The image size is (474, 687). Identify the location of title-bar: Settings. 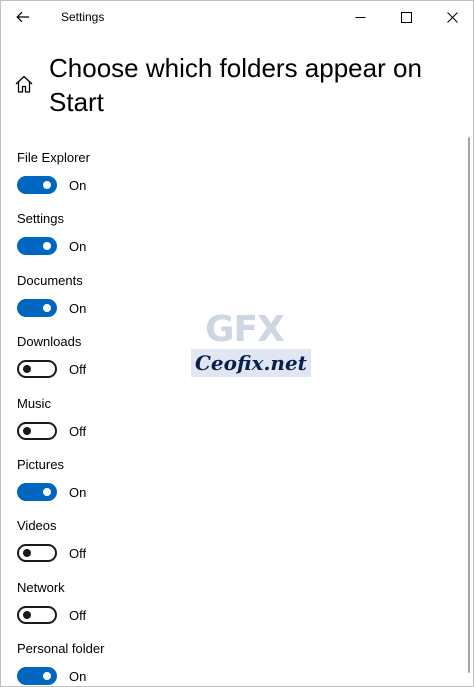
(237, 17).